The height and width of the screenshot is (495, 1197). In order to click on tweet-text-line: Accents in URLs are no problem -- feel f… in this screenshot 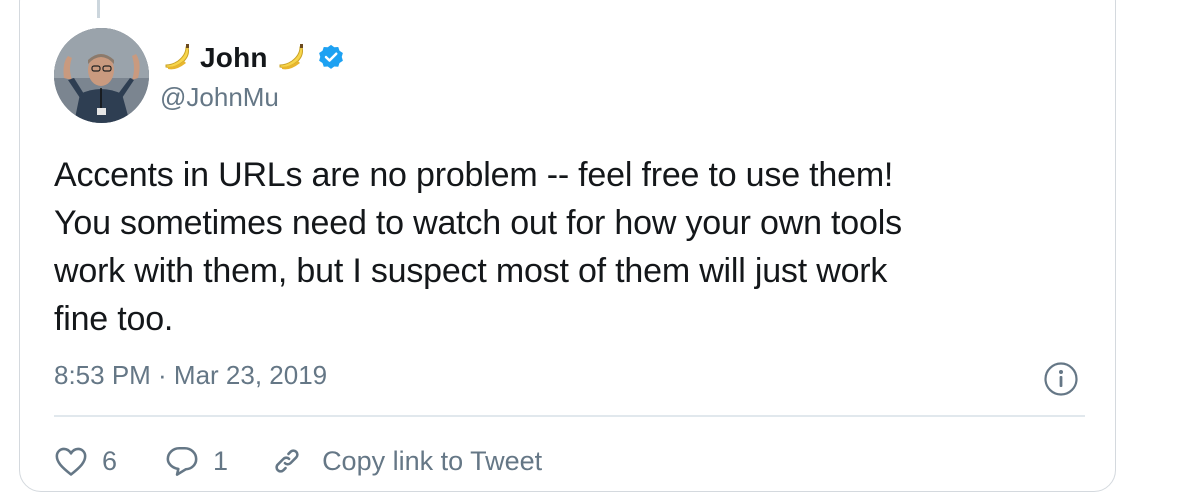, I will do `click(474, 175)`.